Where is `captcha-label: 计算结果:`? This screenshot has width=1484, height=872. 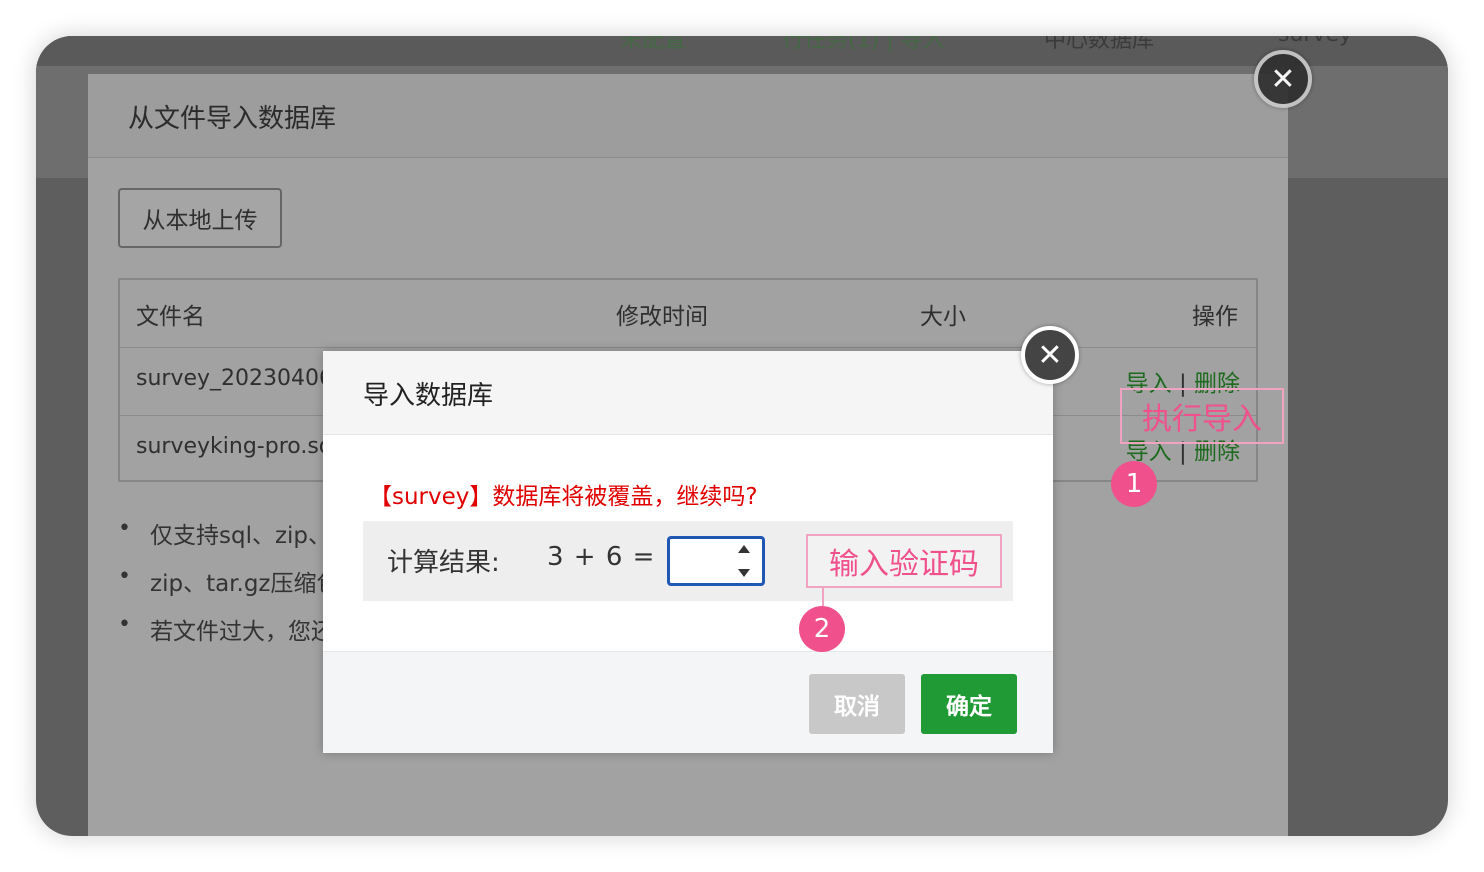
captcha-label: 计算结果: is located at coordinates (443, 563).